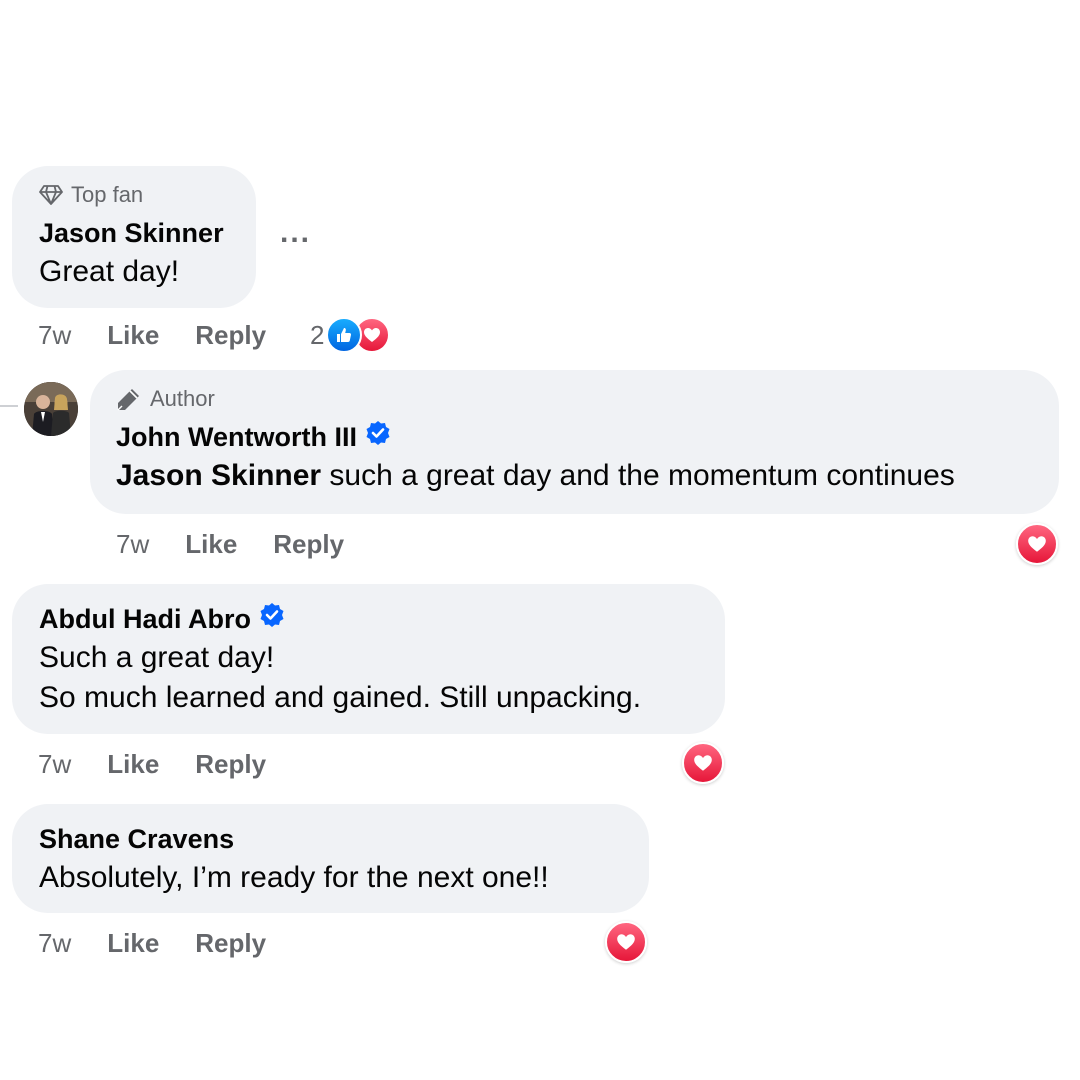 The image size is (1080, 1080). What do you see at coordinates (587, 399) in the screenshot?
I see `author-badge: Author` at bounding box center [587, 399].